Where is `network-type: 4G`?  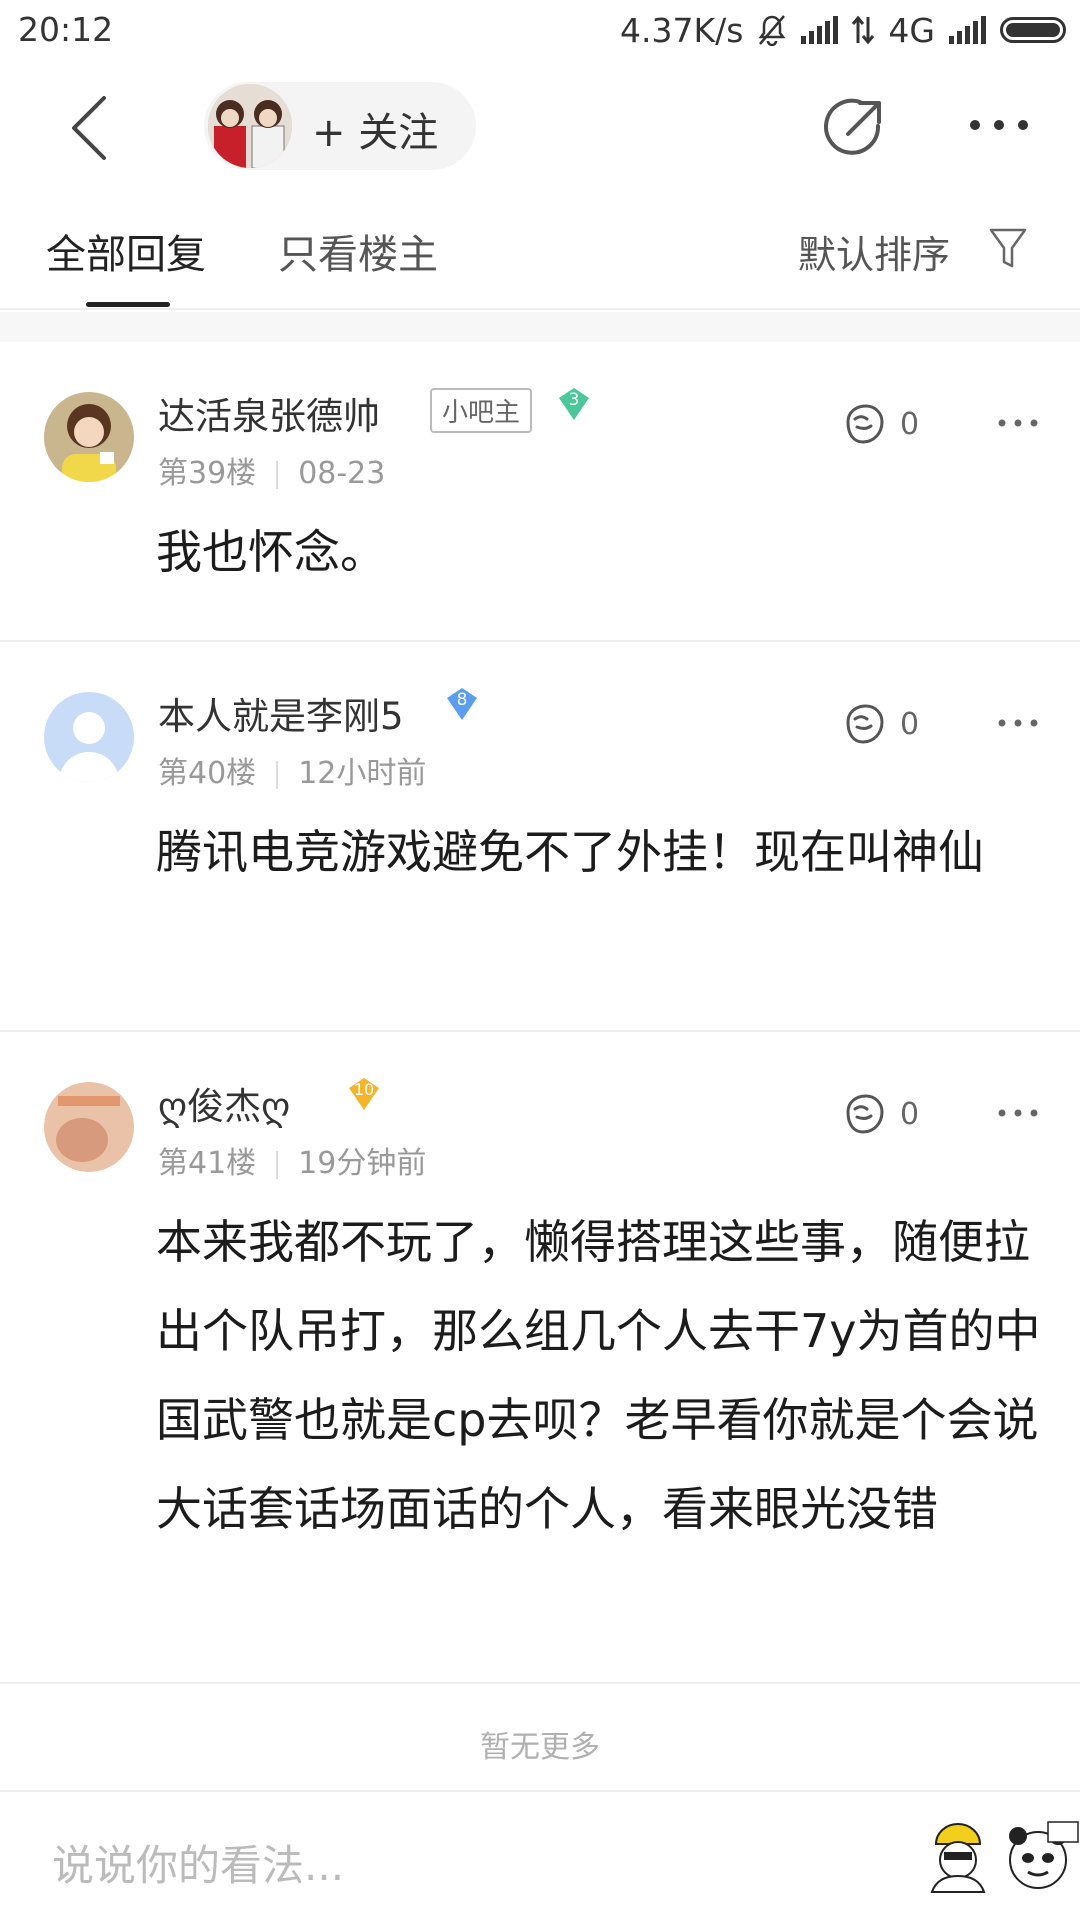 network-type: 4G is located at coordinates (911, 30).